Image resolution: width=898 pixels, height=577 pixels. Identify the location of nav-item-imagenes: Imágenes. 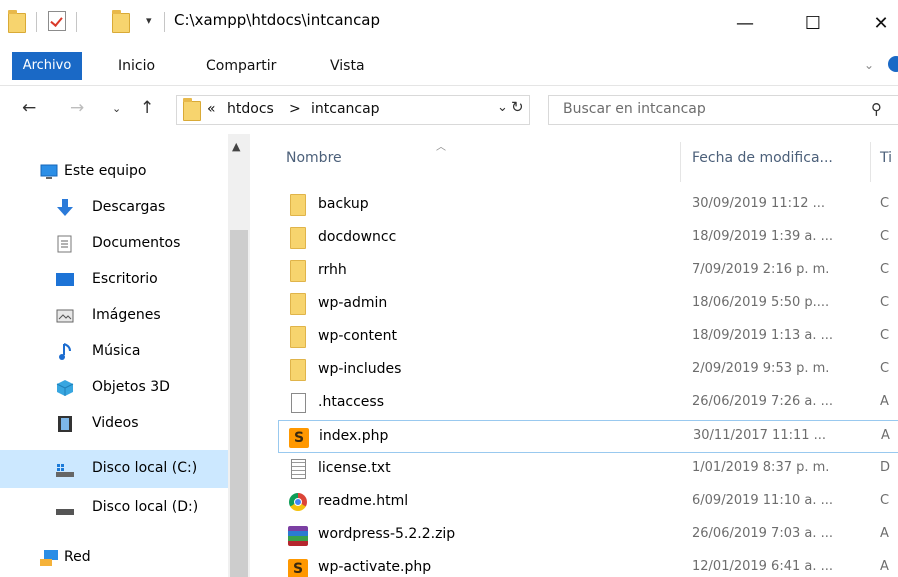
(114, 316).